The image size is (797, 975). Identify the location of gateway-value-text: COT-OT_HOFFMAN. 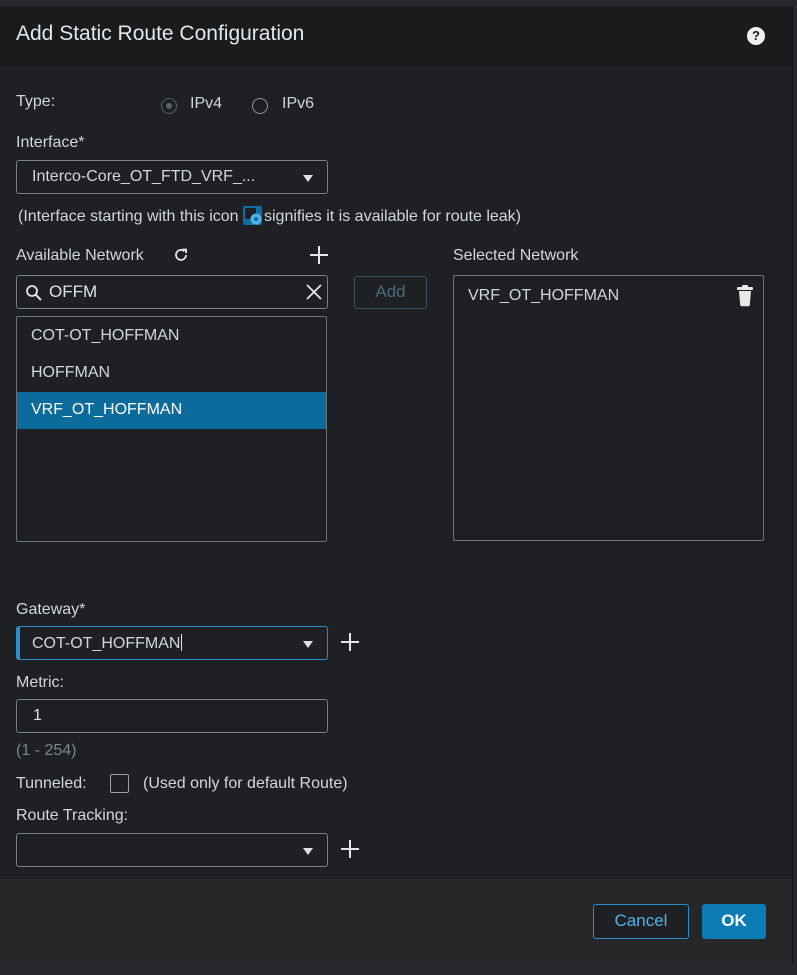
(106, 643).